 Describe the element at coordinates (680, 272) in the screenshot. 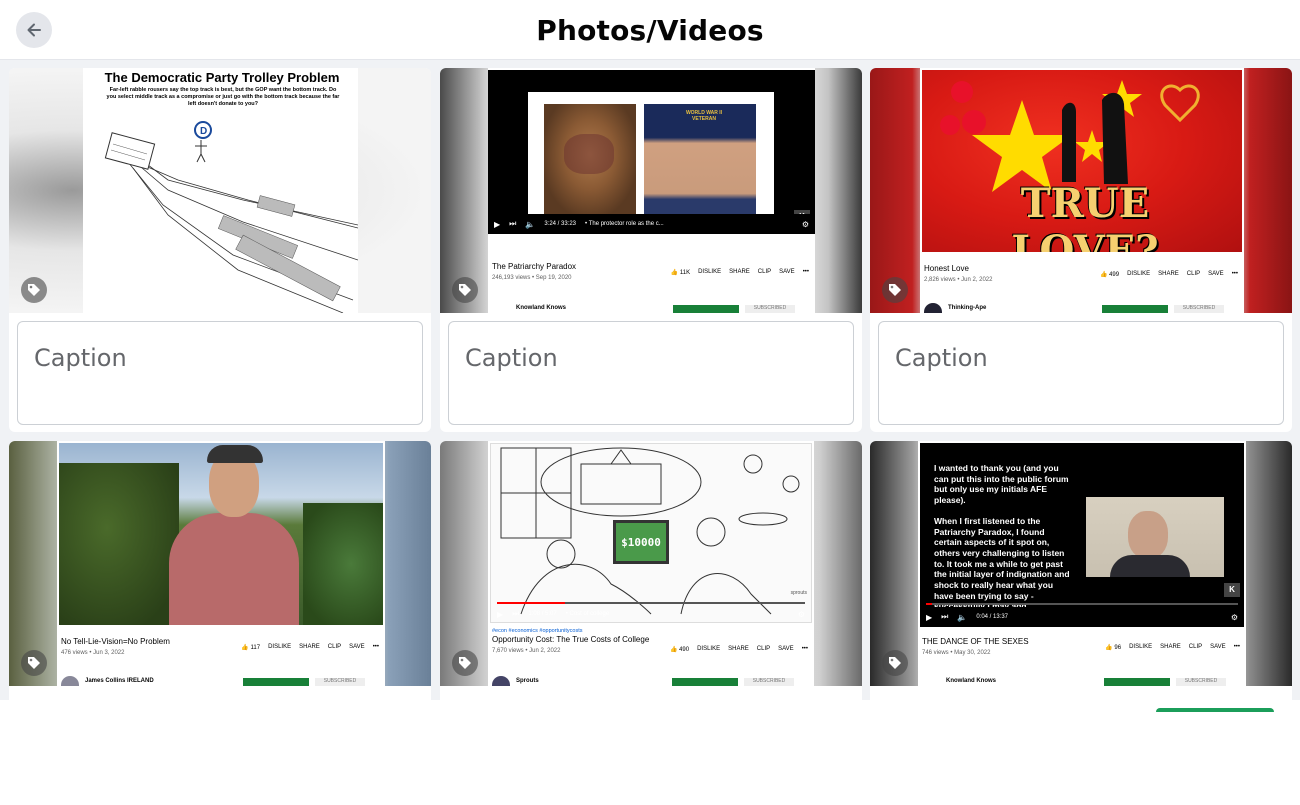

I see `like-button: 👍 11K` at that location.